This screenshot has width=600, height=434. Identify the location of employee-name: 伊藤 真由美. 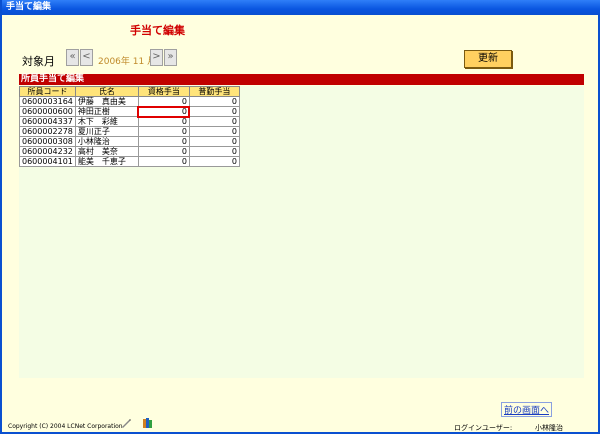
(106, 101).